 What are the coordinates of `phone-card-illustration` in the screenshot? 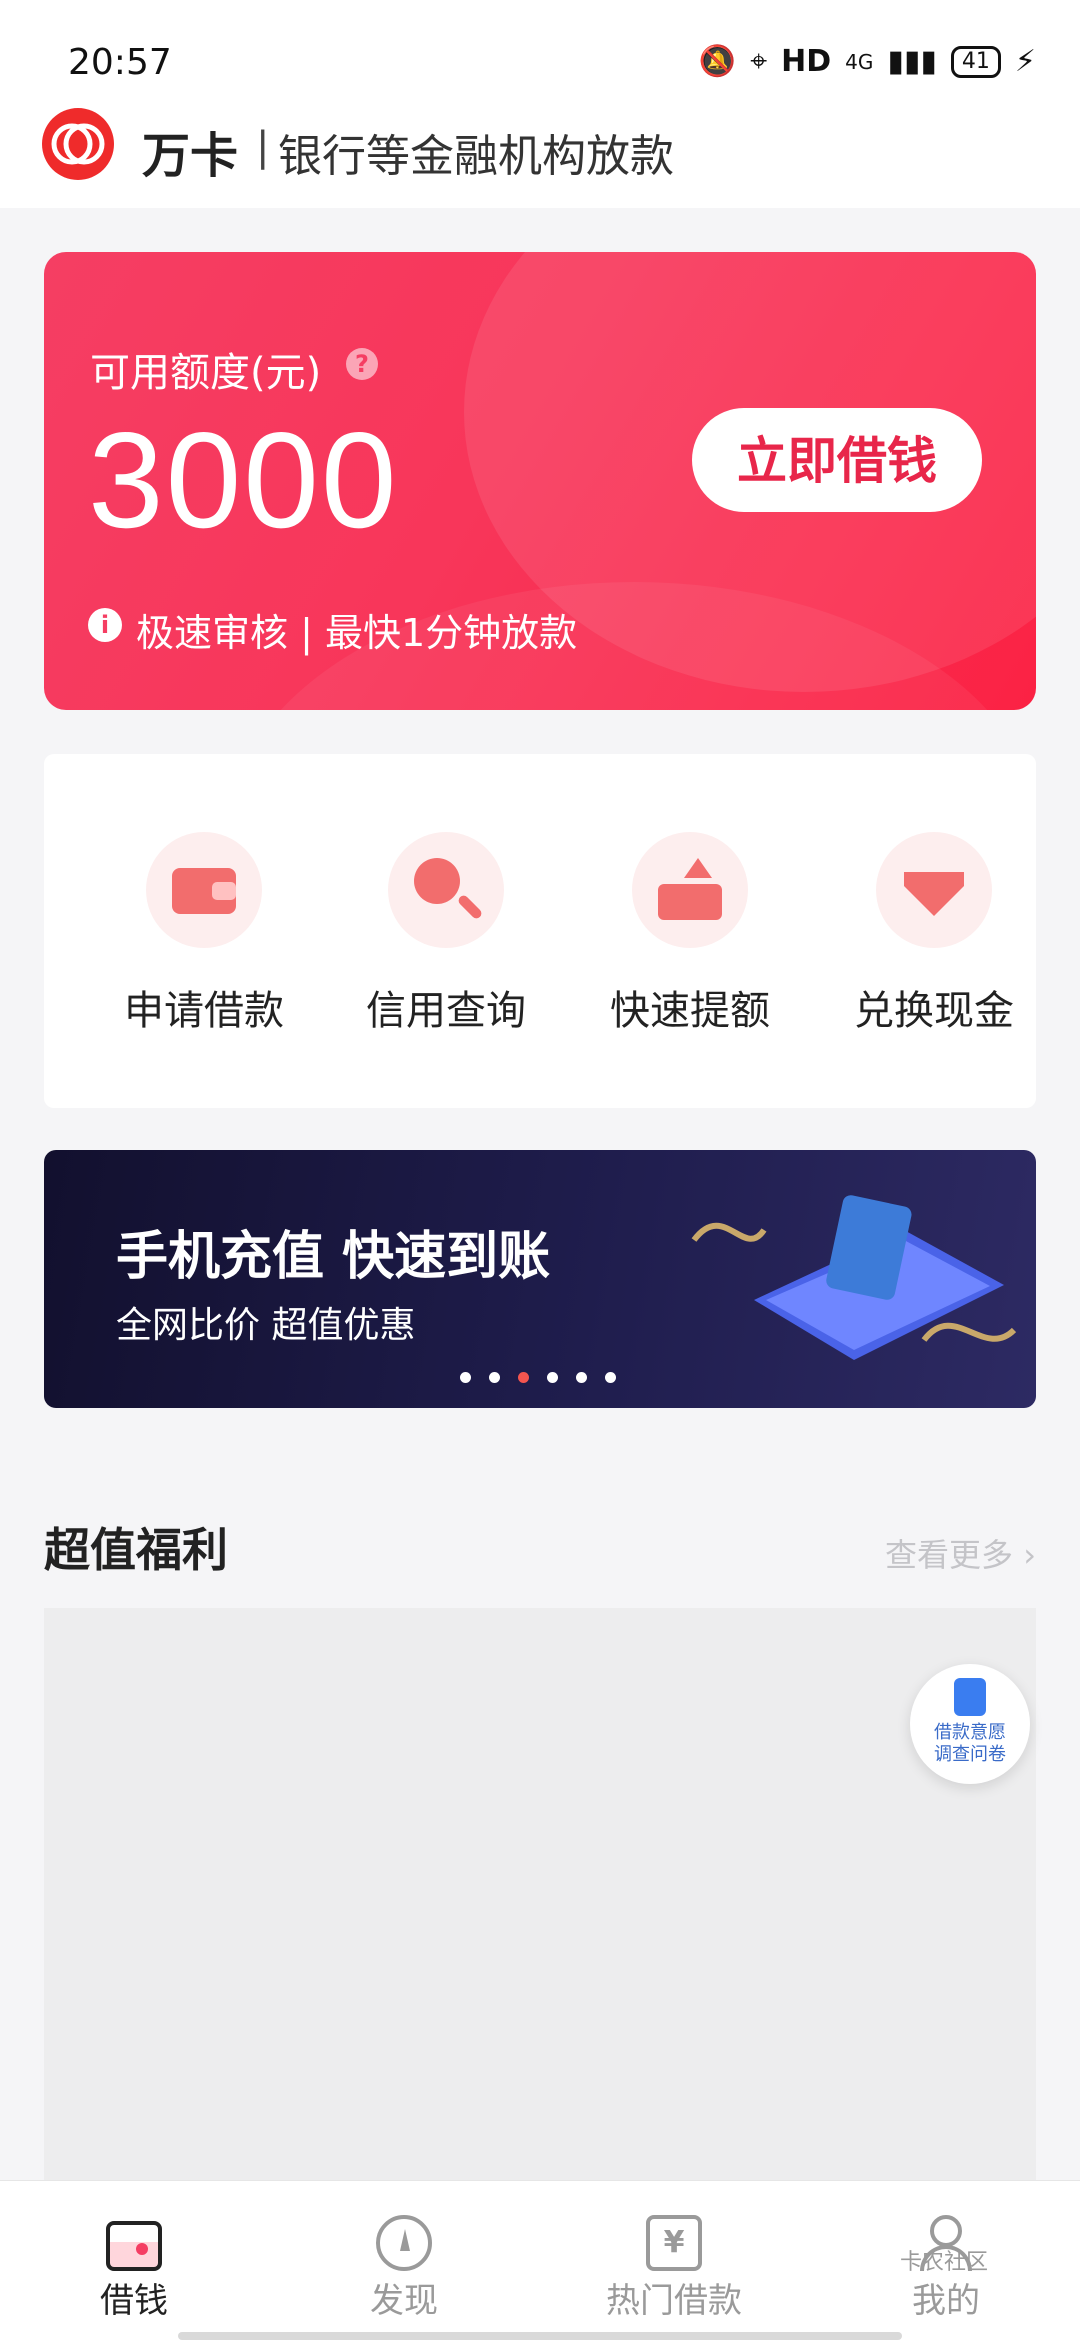 It's located at (854, 1277).